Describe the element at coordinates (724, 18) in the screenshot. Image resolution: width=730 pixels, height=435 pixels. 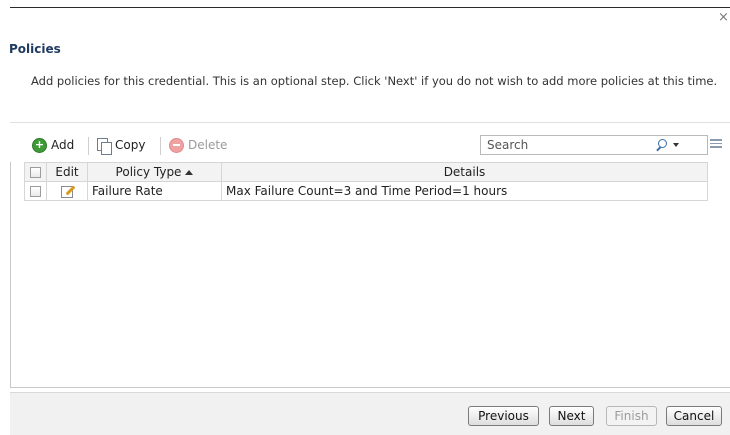
I see `close-icon: ×` at that location.